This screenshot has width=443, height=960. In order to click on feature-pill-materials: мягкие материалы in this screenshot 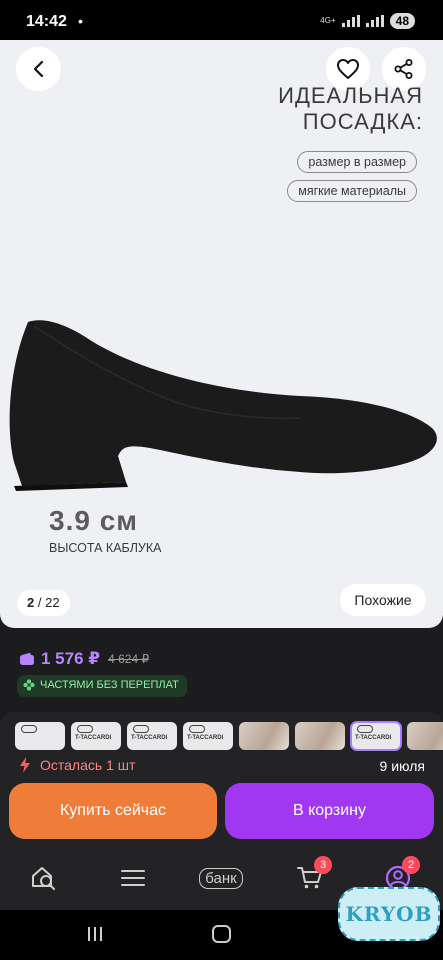, I will do `click(352, 191)`.